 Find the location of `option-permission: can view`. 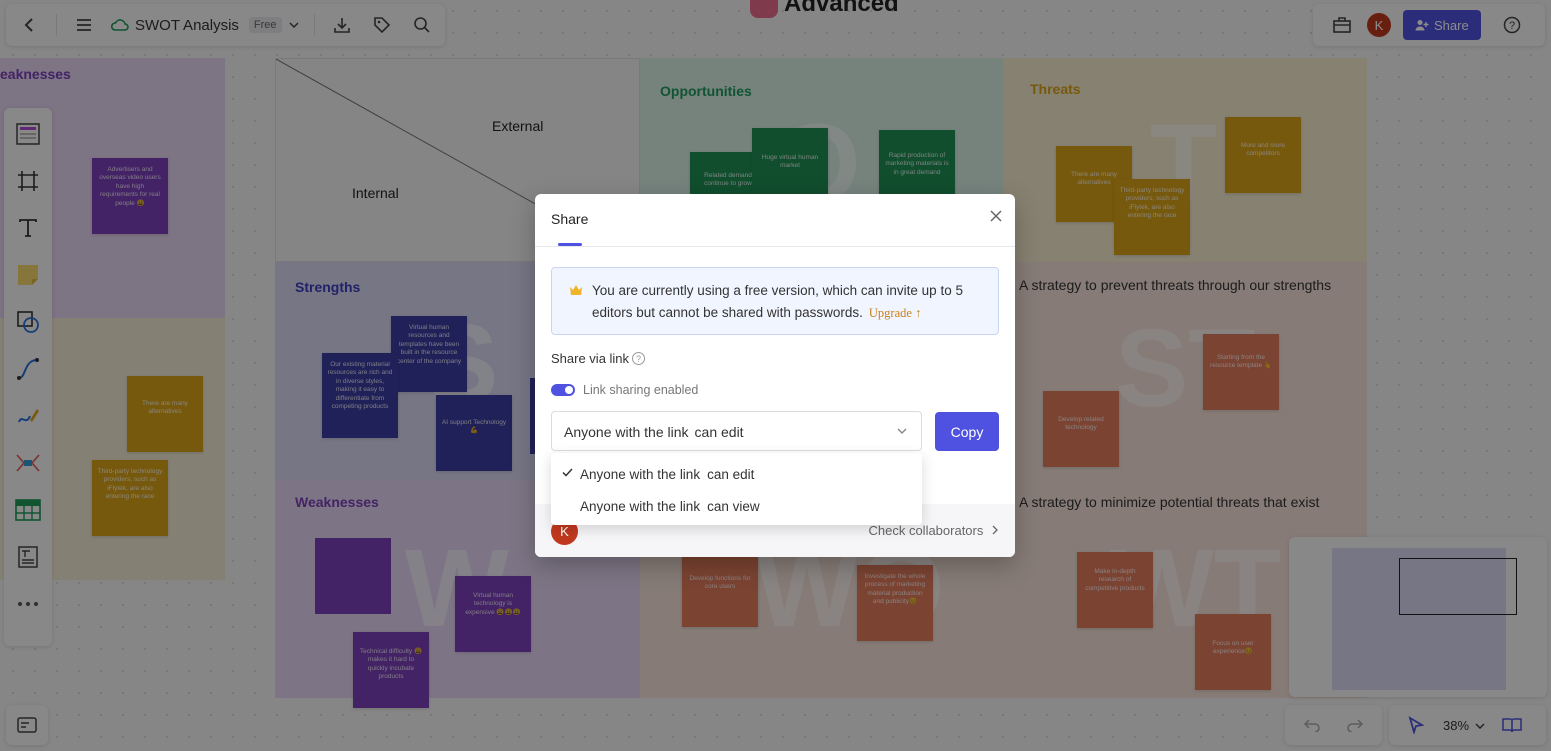

option-permission: can view is located at coordinates (733, 506).